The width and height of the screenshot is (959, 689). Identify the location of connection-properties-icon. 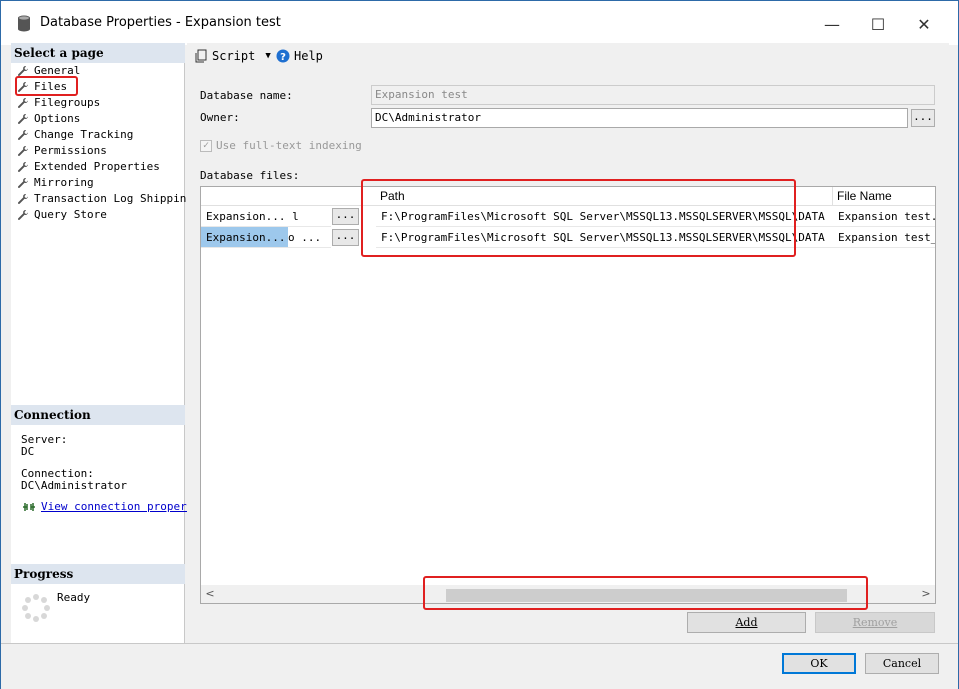
(29, 507).